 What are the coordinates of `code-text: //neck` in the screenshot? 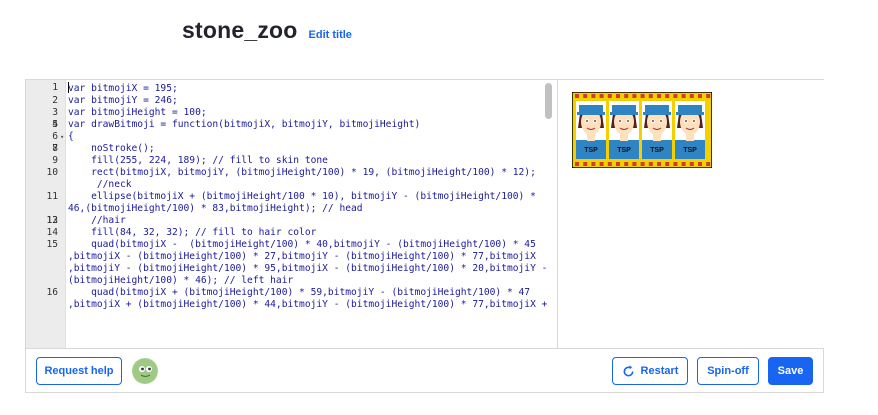 It's located at (100, 184).